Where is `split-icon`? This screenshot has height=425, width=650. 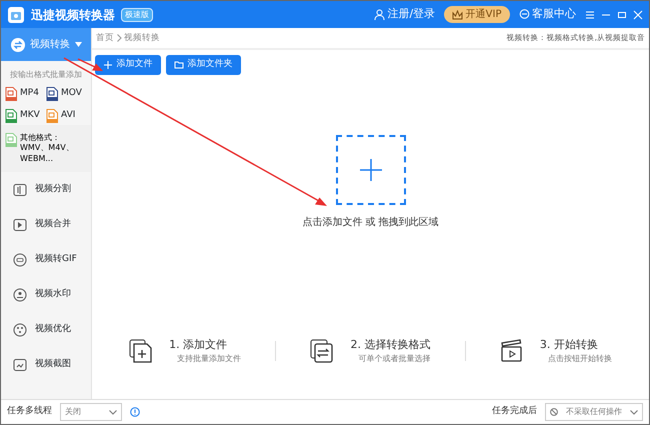 split-icon is located at coordinates (20, 189).